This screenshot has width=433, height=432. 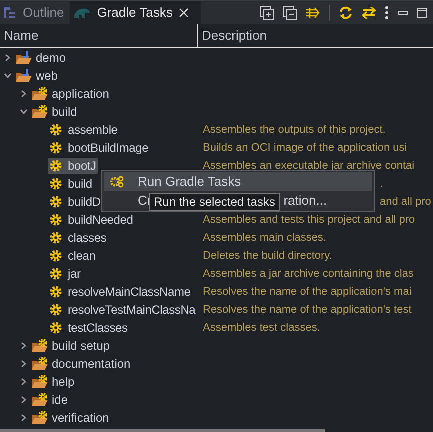 I want to click on view-tab: Outline, so click(x=35, y=12).